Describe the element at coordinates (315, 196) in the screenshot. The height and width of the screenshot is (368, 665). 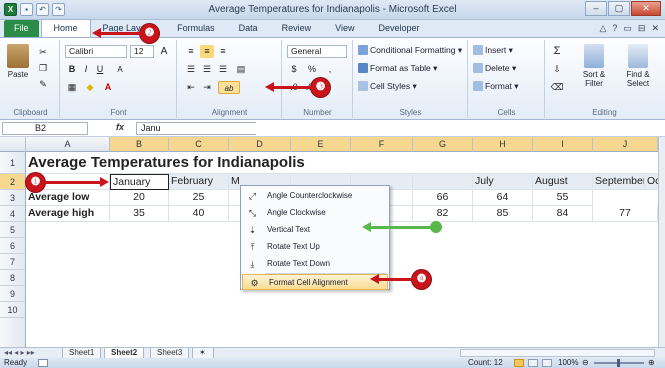
I see `menu-angle-counterclockwise: ⤢ Angle Counterclockwise` at that location.